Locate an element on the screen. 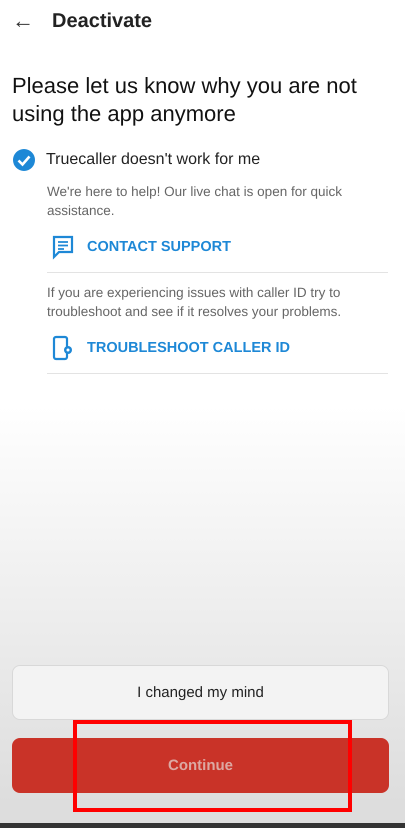  help-text: If you are experiencing issues with caller ID try to troubleshoot and see if it resolves your problems. is located at coordinates (194, 302).